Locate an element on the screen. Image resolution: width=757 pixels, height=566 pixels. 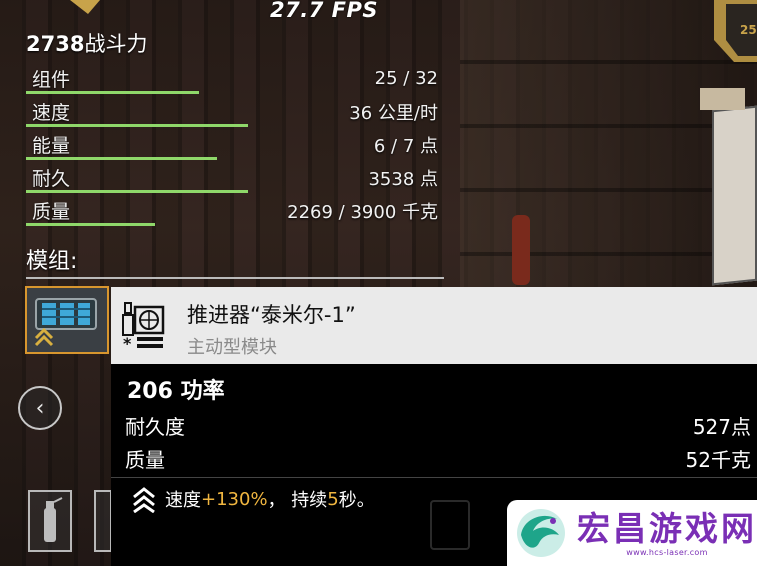
module-stat-row: 质量 52千克 is located at coordinates (438, 458).